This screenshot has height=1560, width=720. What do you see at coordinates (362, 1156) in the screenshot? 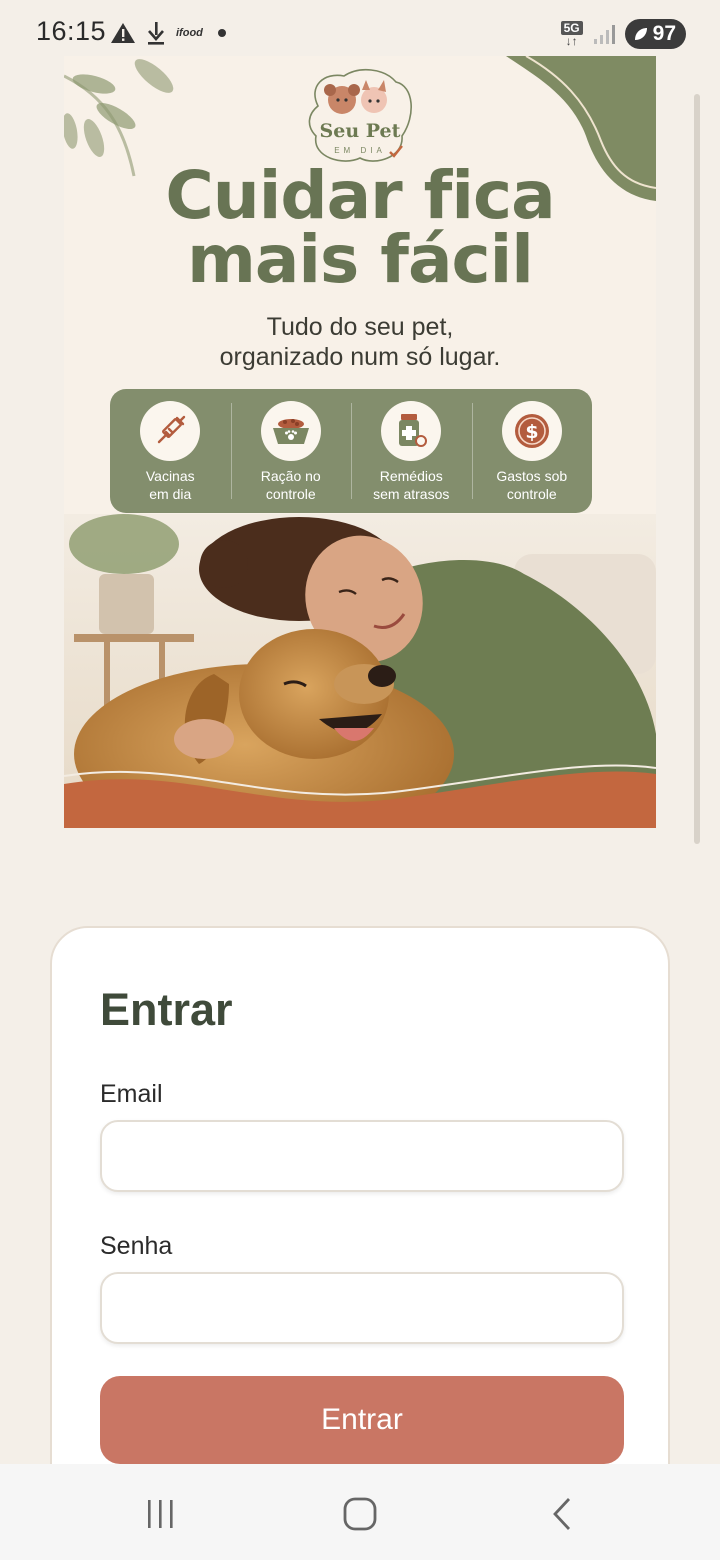
I see `email-field` at bounding box center [362, 1156].